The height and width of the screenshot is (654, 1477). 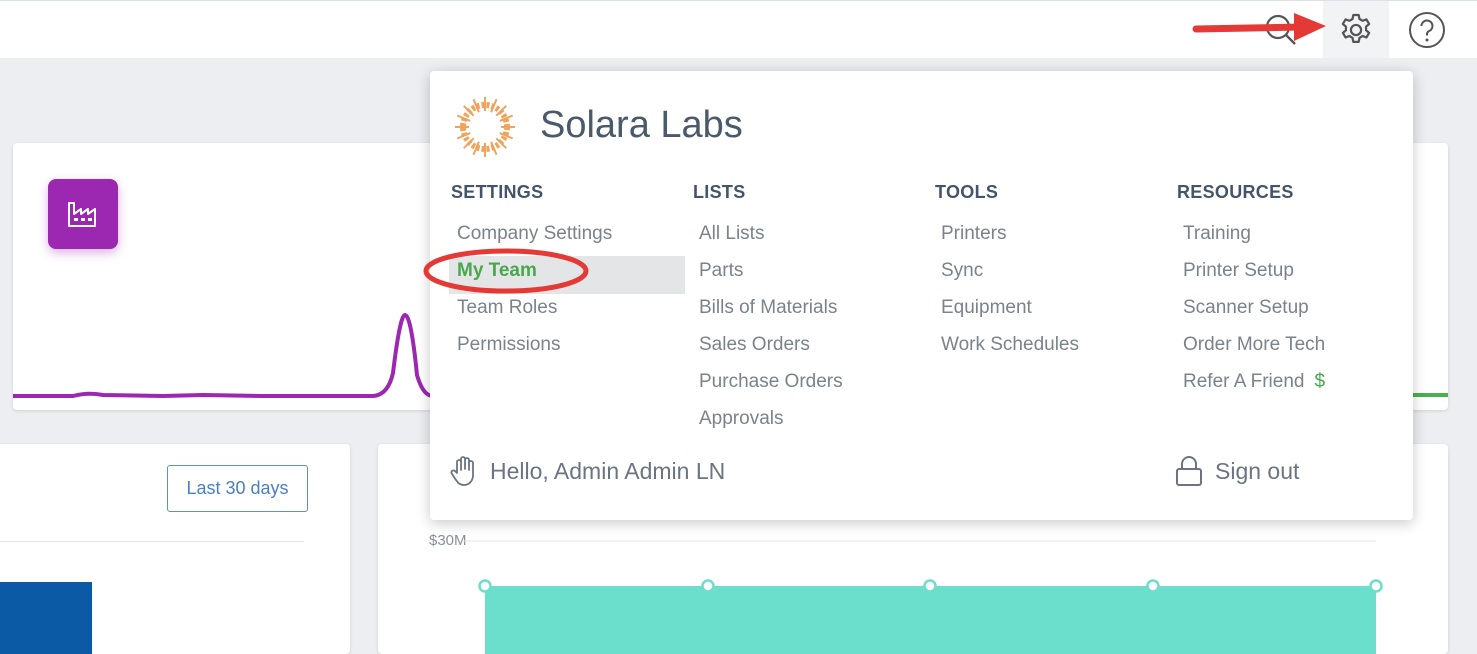 I want to click on top-bar, so click(x=738, y=29).